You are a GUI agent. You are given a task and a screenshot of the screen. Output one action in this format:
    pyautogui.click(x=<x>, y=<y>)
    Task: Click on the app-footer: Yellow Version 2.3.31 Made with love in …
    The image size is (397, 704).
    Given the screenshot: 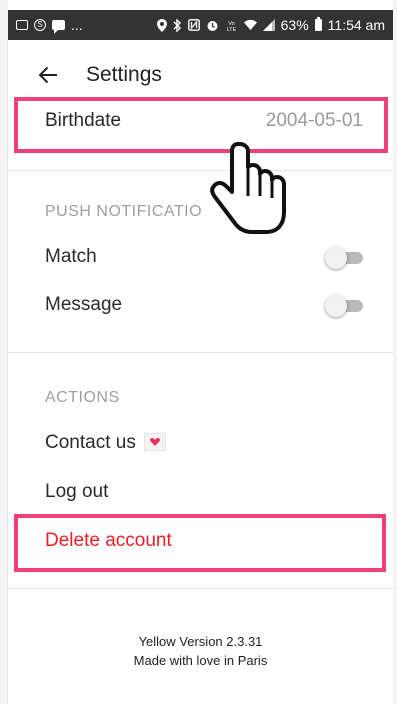 What is the action you would take?
    pyautogui.click(x=200, y=651)
    